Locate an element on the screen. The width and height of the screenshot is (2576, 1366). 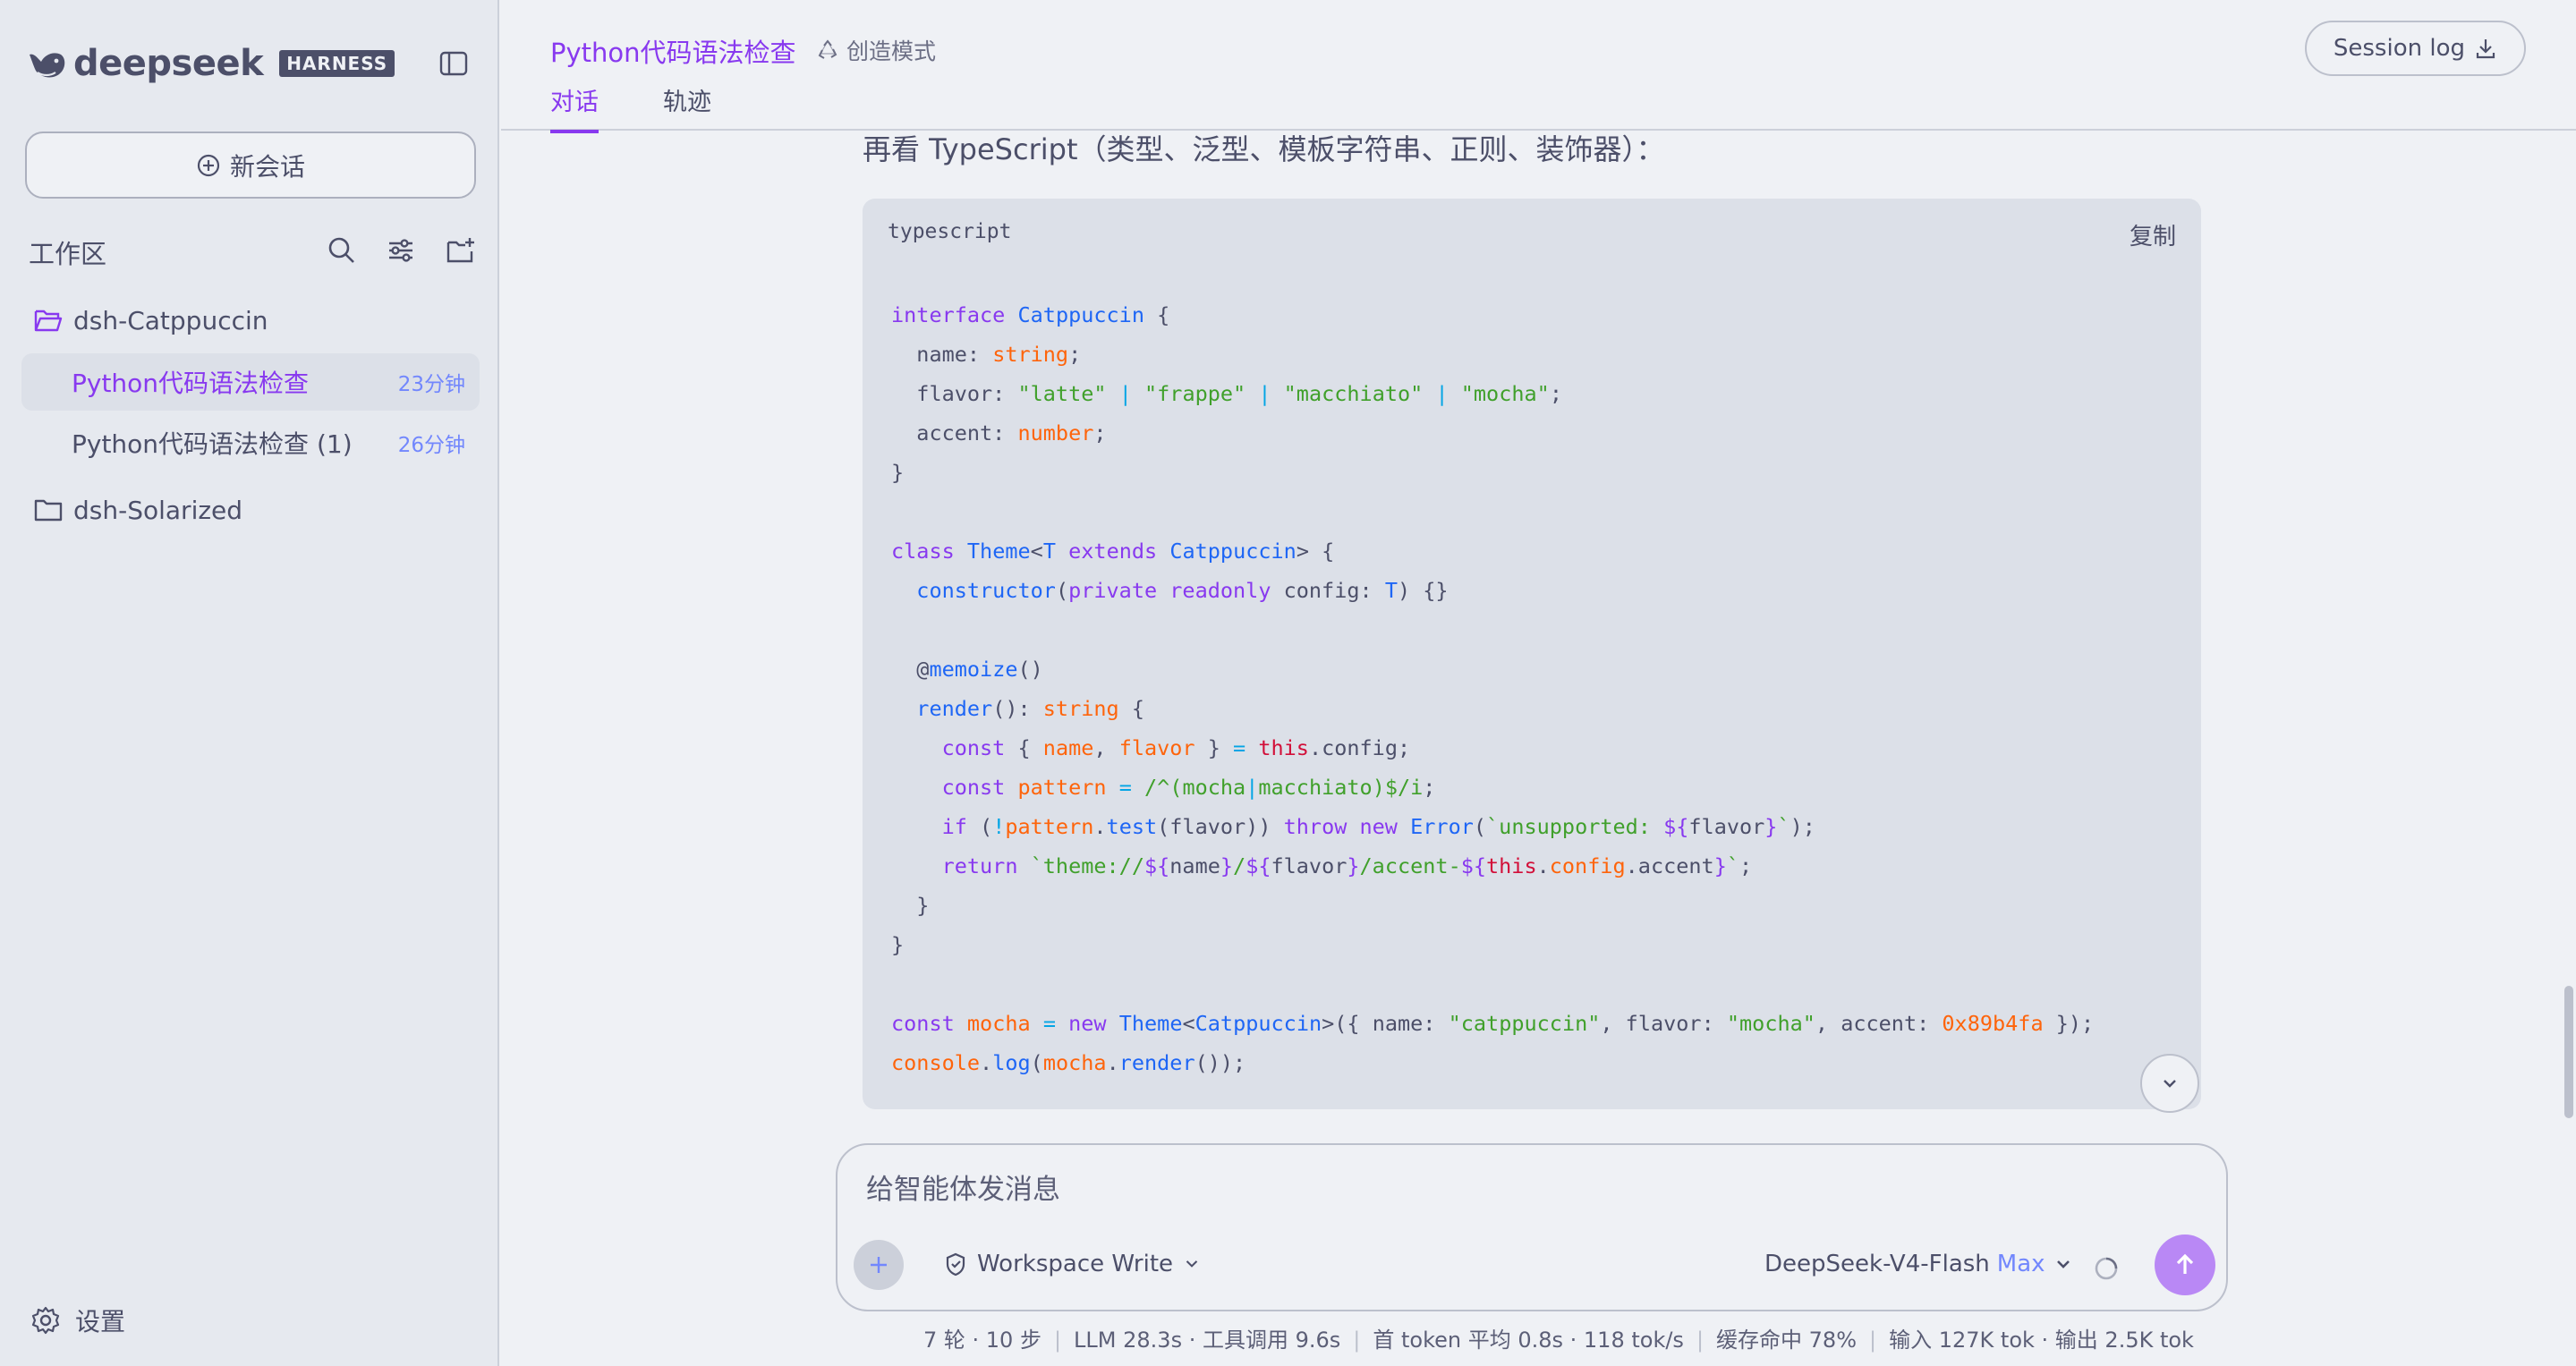
new-chat-label: 新会话 is located at coordinates (267, 166).